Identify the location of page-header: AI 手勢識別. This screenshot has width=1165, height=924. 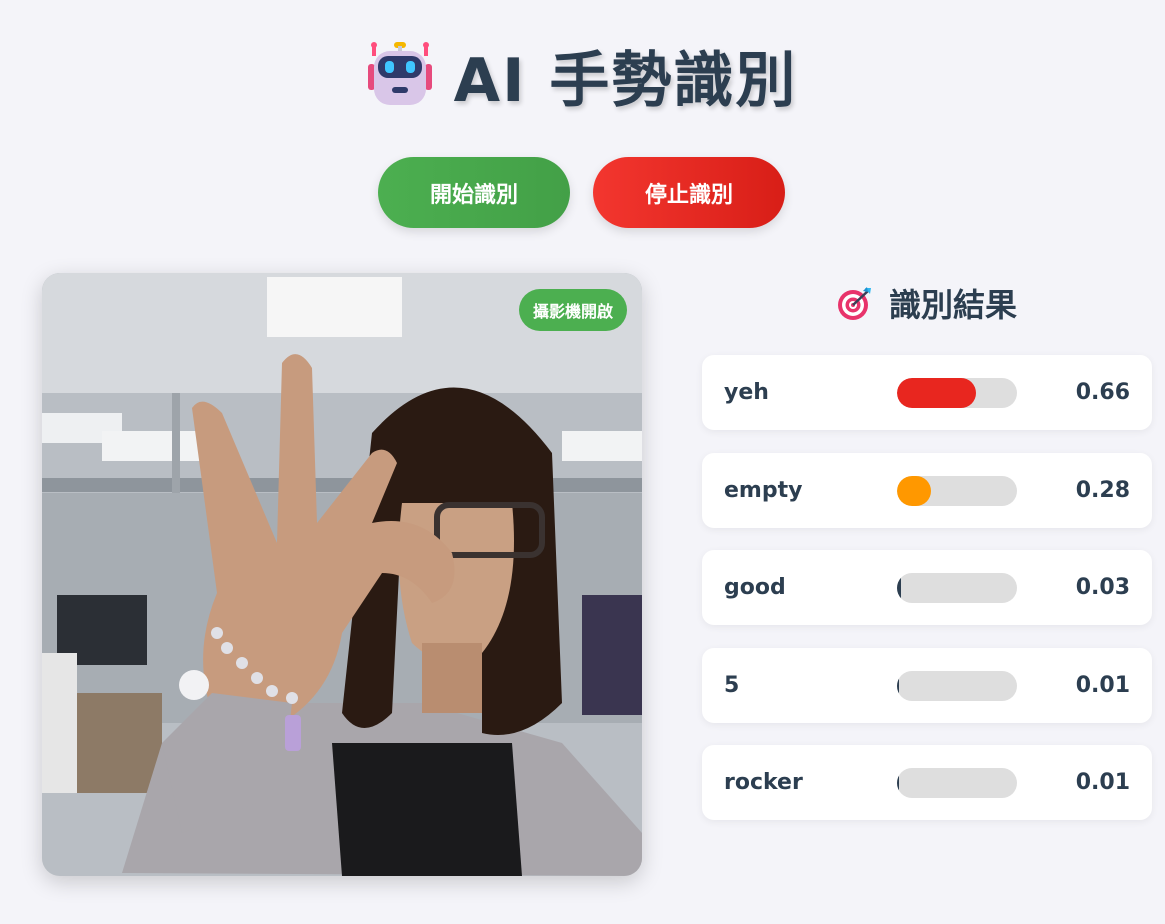
(582, 75).